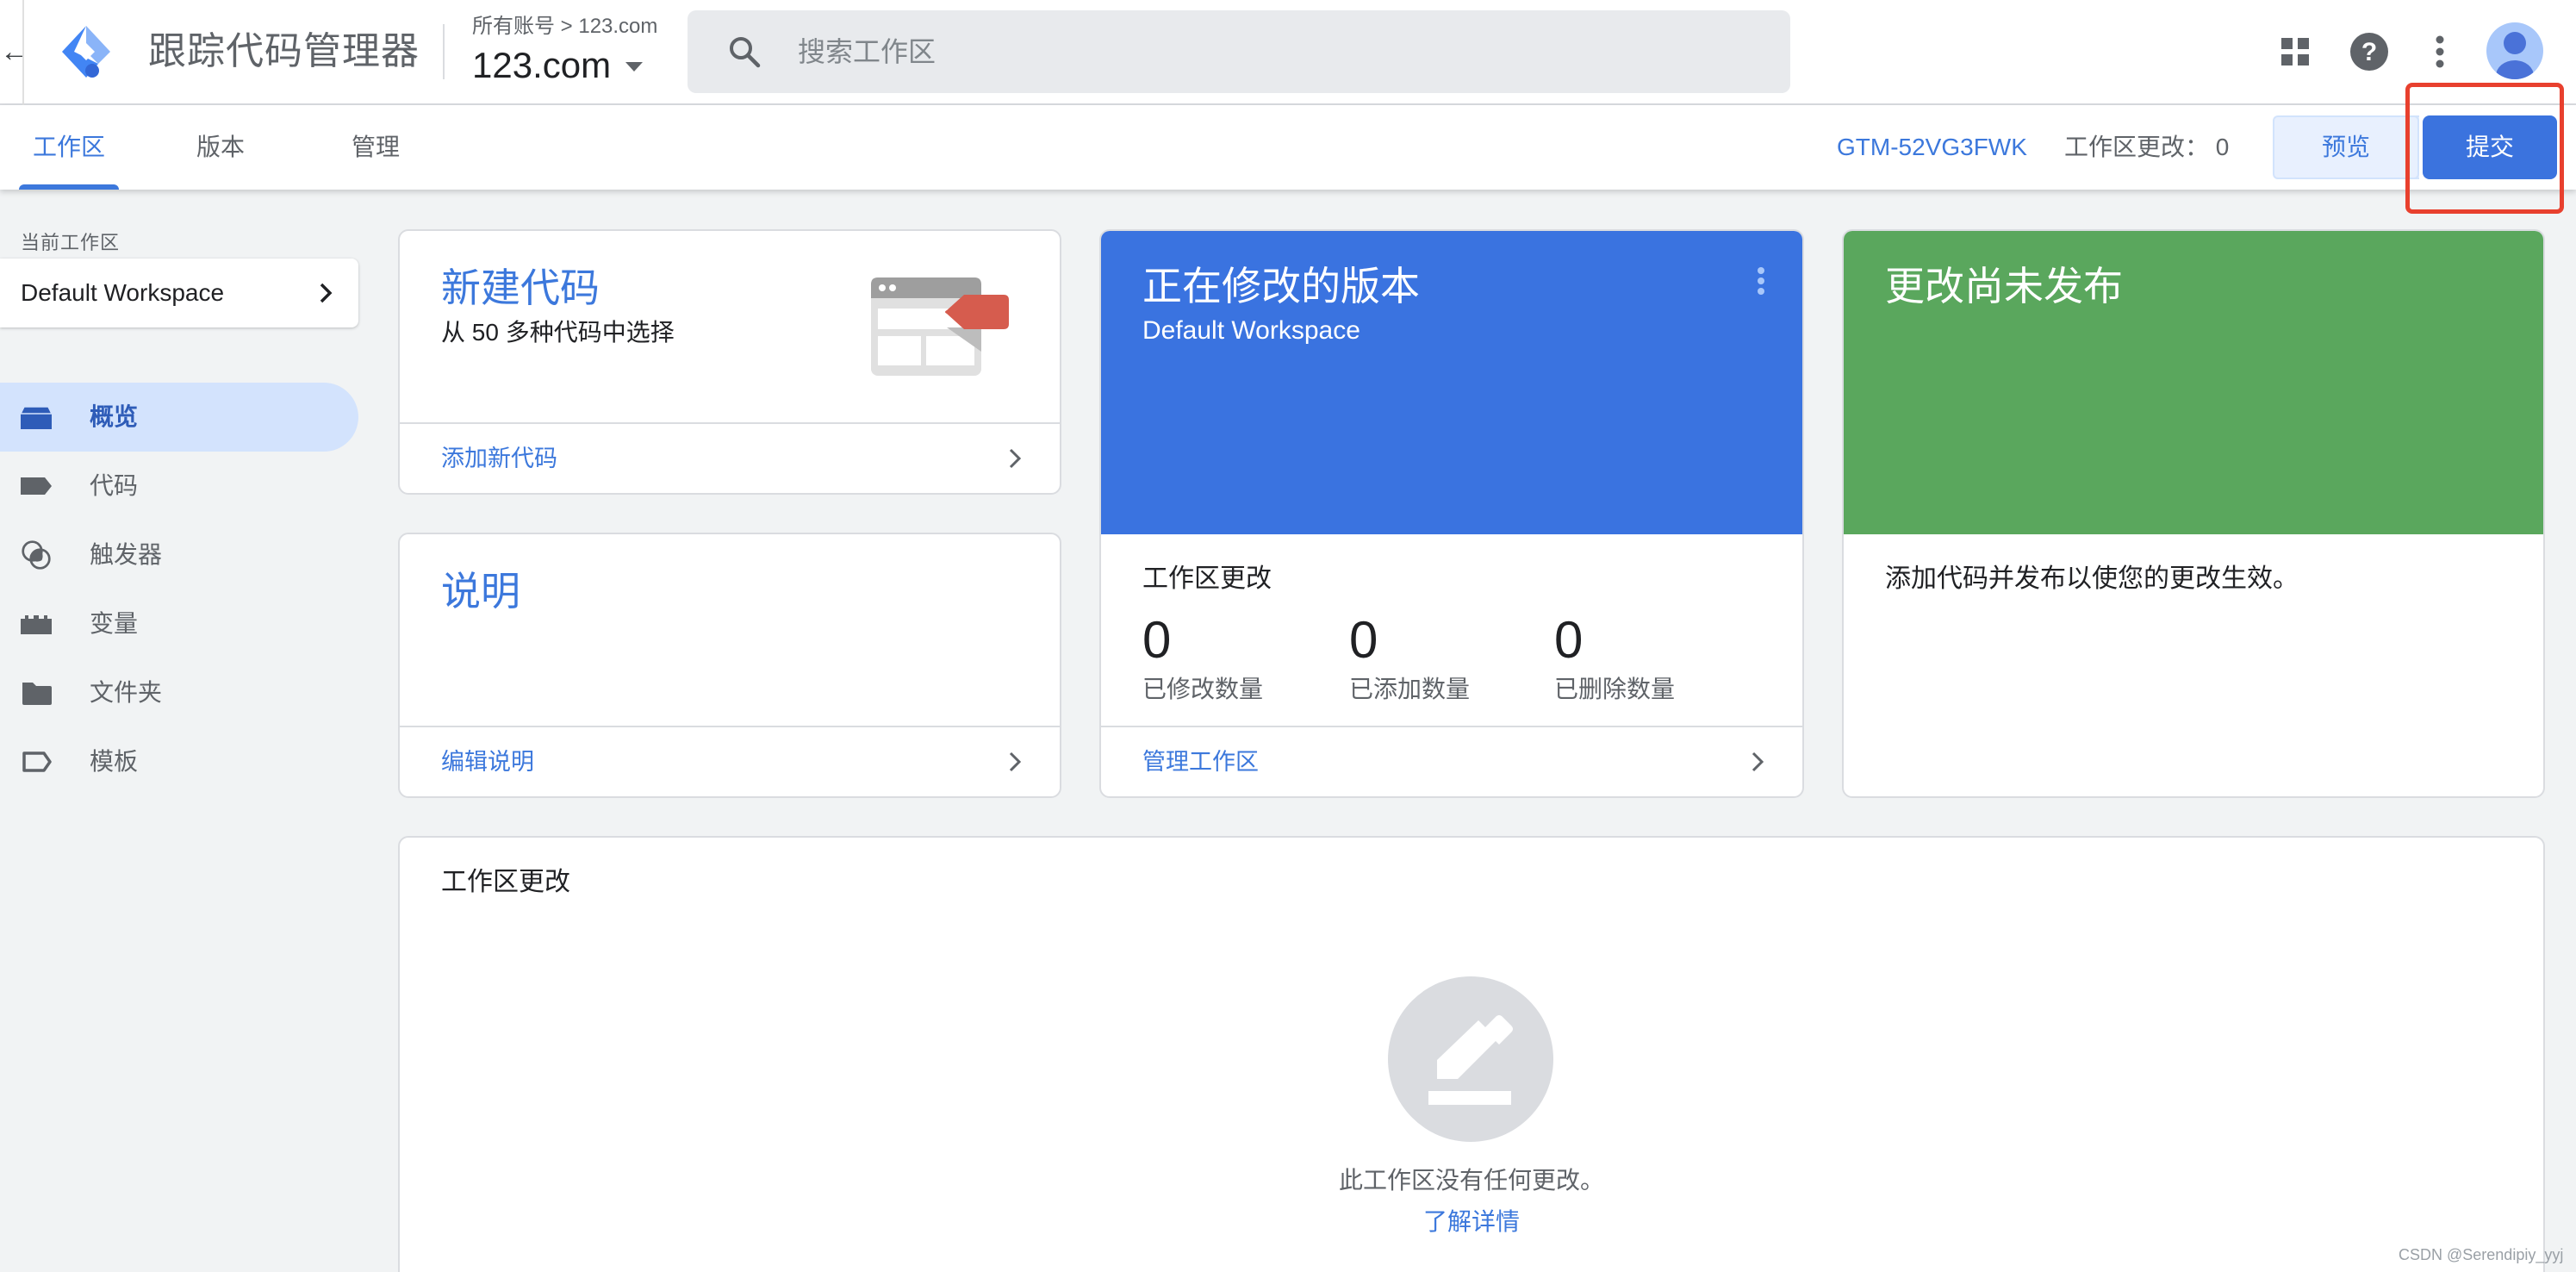 This screenshot has width=2576, height=1272. Describe the element at coordinates (115, 486) in the screenshot. I see `sidebar-item-label: 代码` at that location.